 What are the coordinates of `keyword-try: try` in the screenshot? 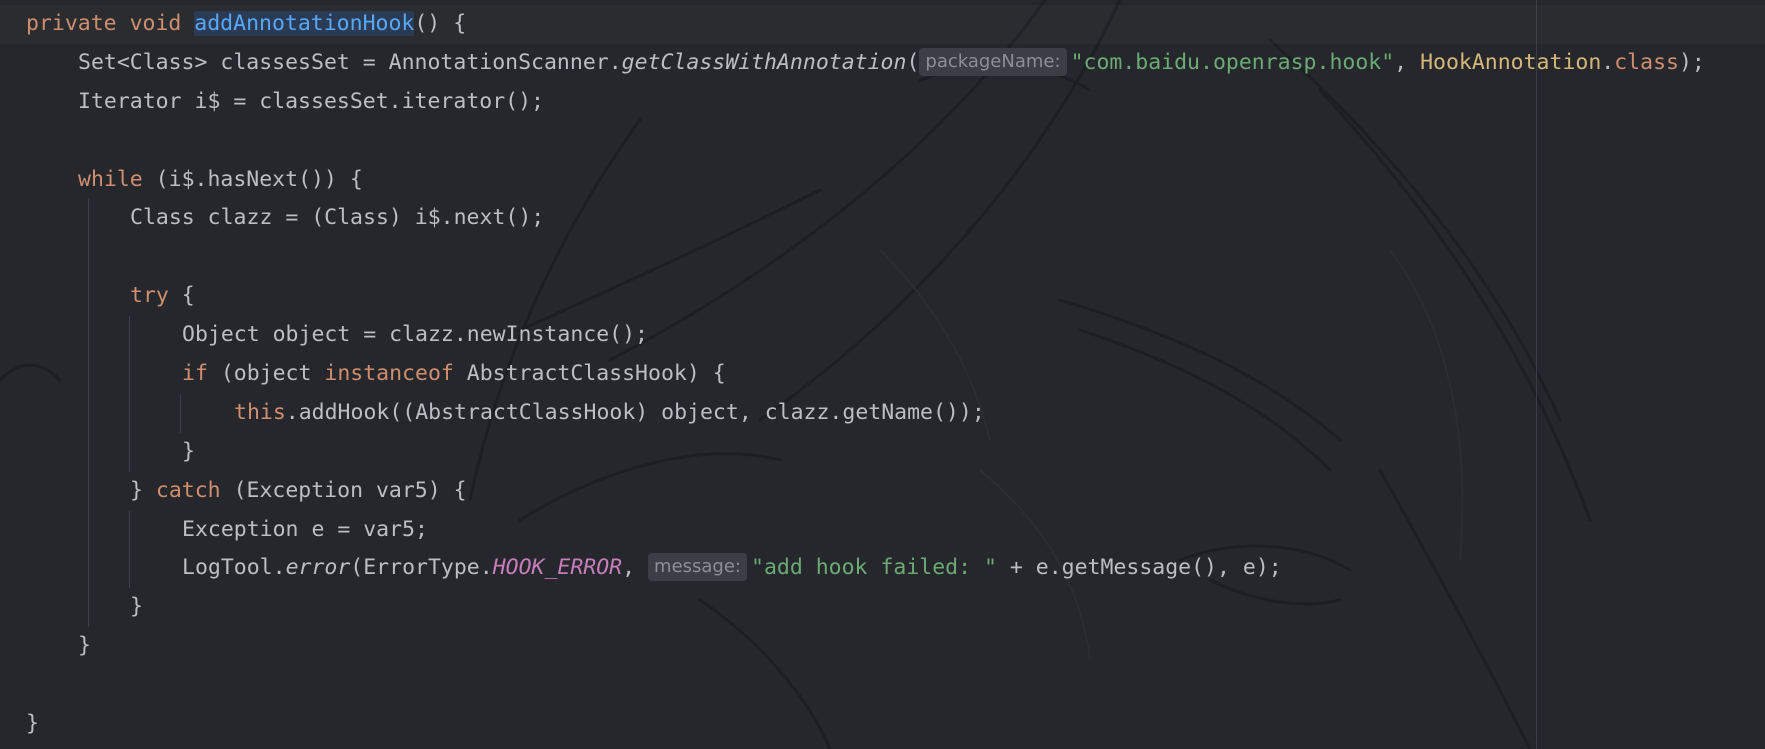 It's located at (149, 296).